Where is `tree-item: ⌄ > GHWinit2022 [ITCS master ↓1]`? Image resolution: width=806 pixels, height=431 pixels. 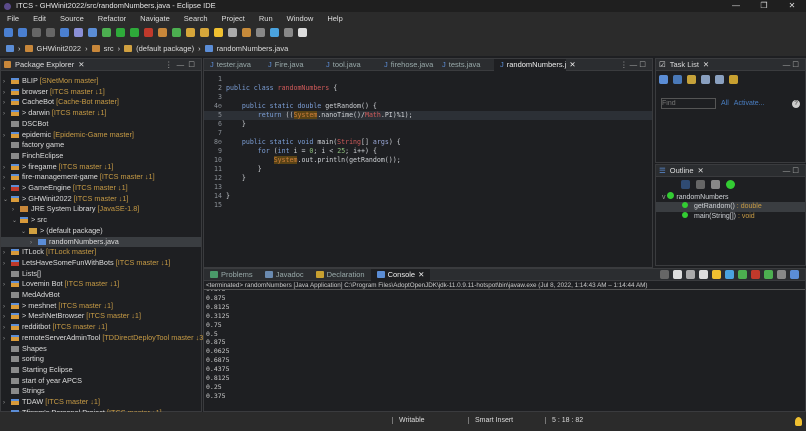 tree-item: ⌄ > GHWinit2022 [ITCS master ↓1] is located at coordinates (64, 199).